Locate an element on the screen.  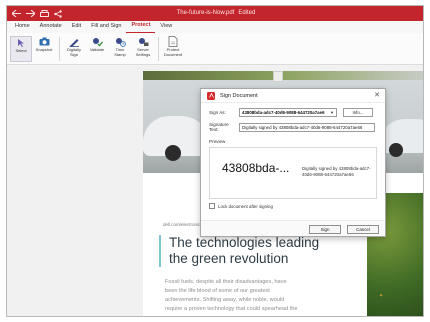
protect-document-button: Protect Document is located at coordinates (173, 46).